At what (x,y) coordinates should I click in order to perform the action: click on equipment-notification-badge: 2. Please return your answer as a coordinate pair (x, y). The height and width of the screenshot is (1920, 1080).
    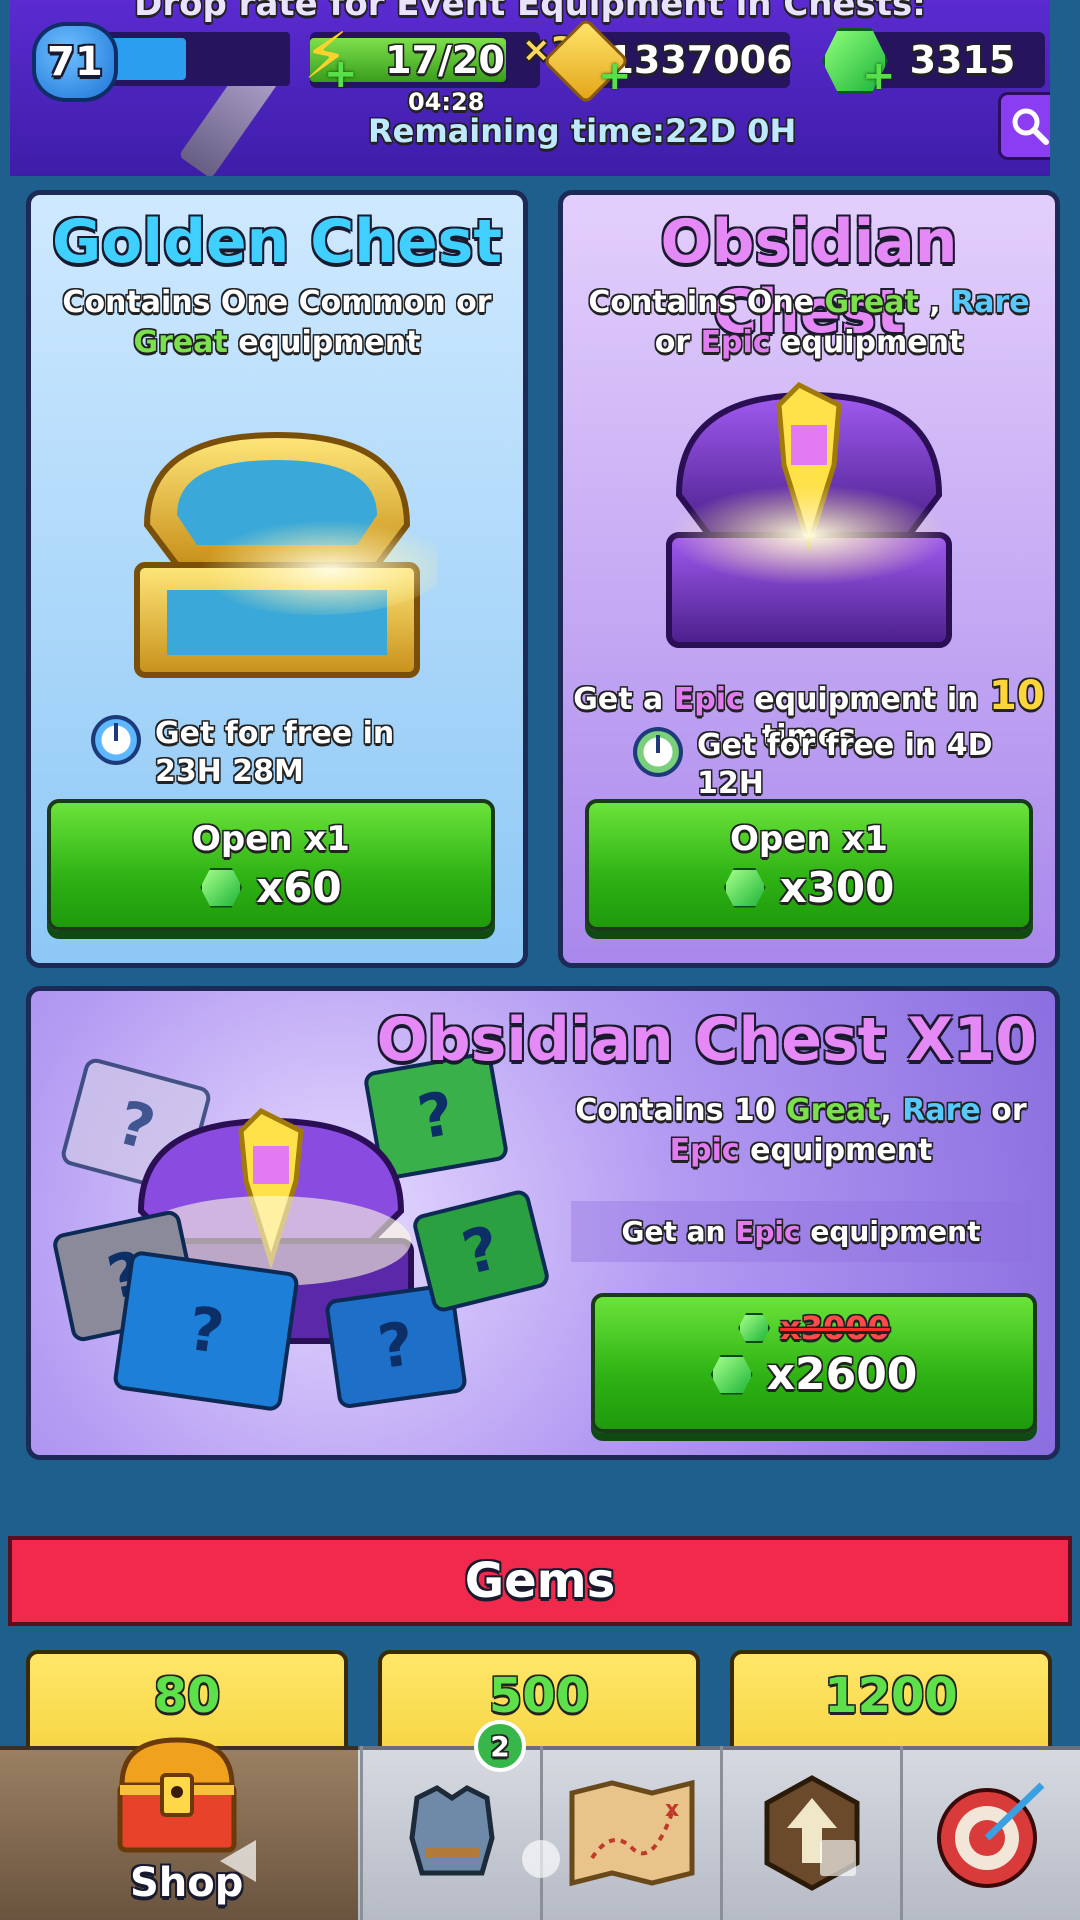
    Looking at the image, I should click on (500, 1746).